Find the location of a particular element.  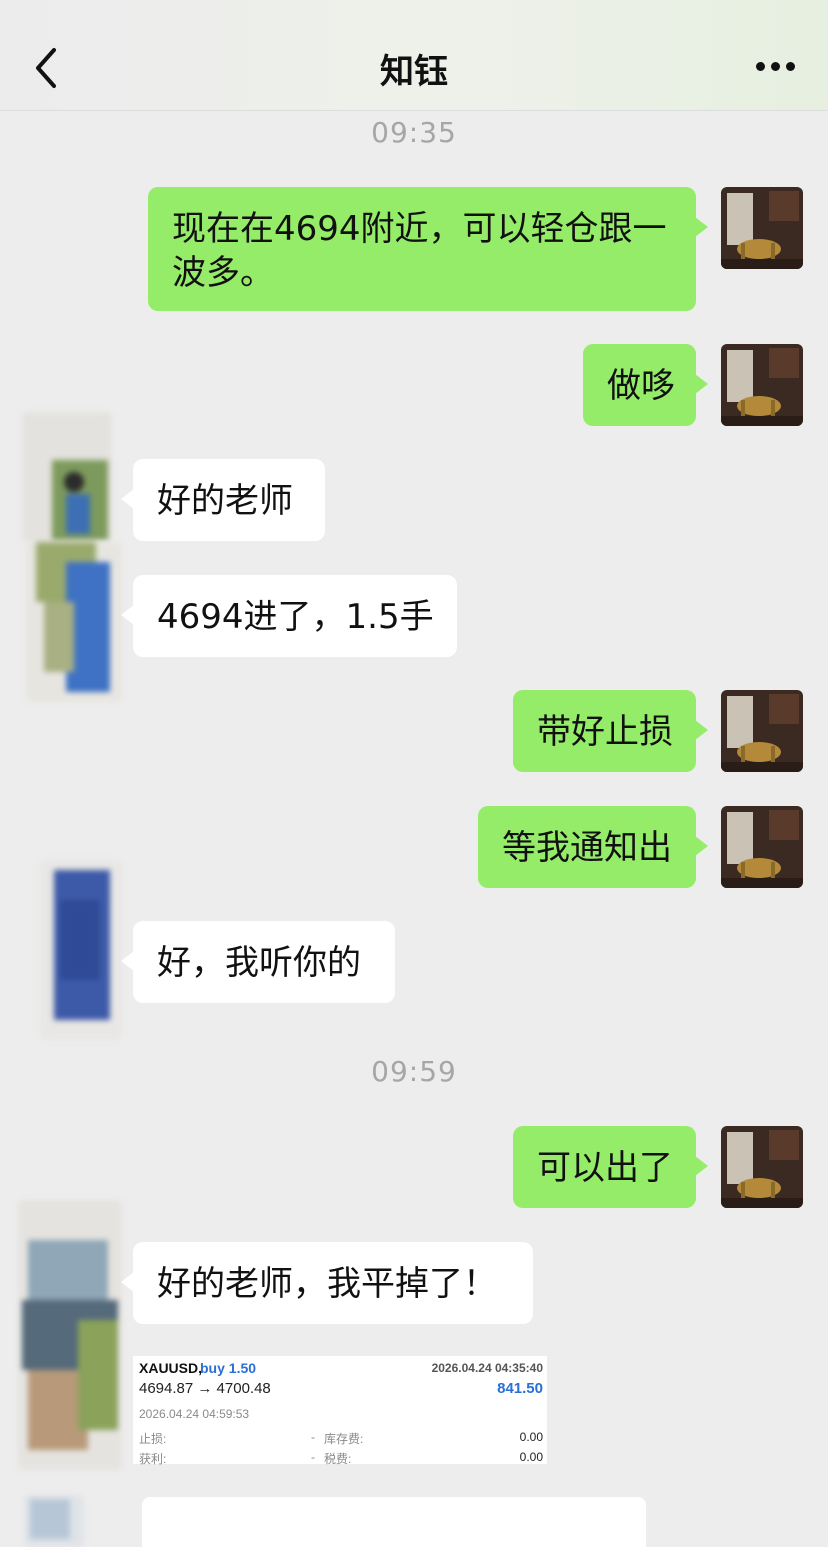

trade-prices: 4694.87 → 4700.48 is located at coordinates (205, 1388).